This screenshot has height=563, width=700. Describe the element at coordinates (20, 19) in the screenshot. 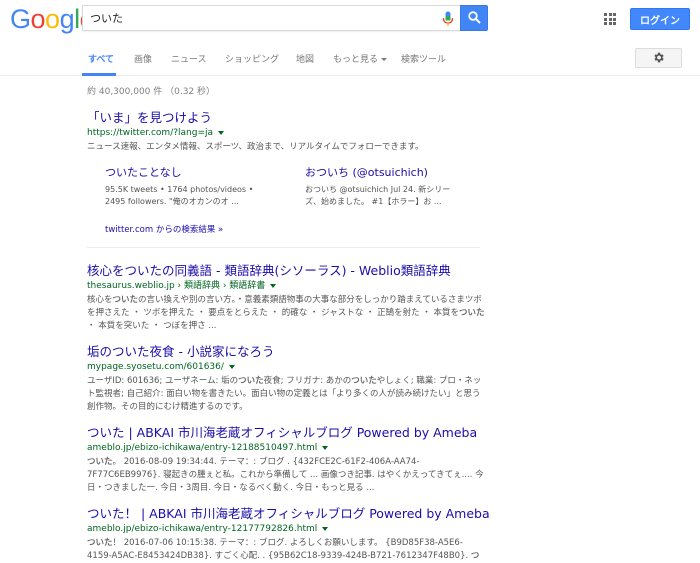

I see `logo-letter: G` at that location.